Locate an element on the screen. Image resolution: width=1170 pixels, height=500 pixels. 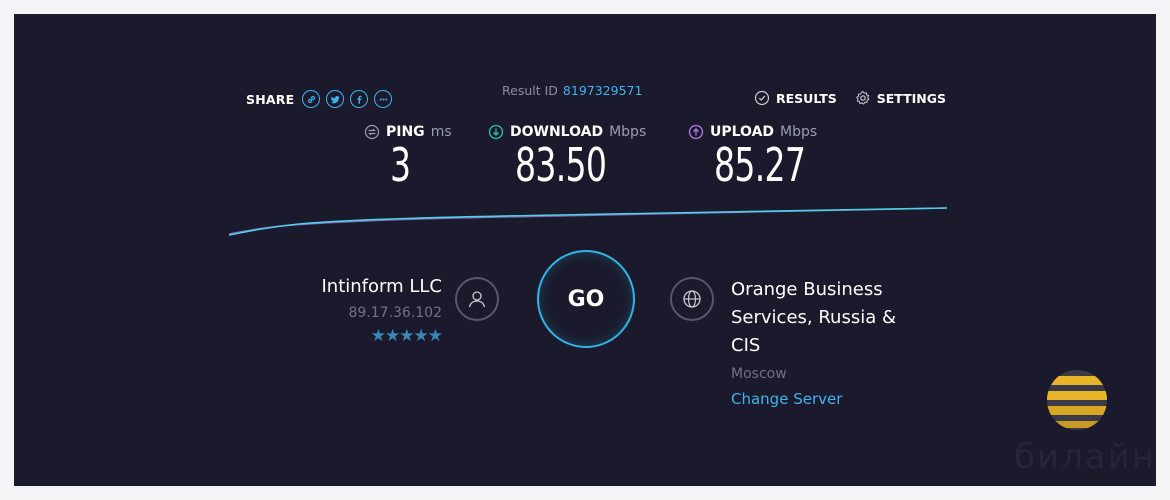
ping-value: 3 is located at coordinates (400, 165).